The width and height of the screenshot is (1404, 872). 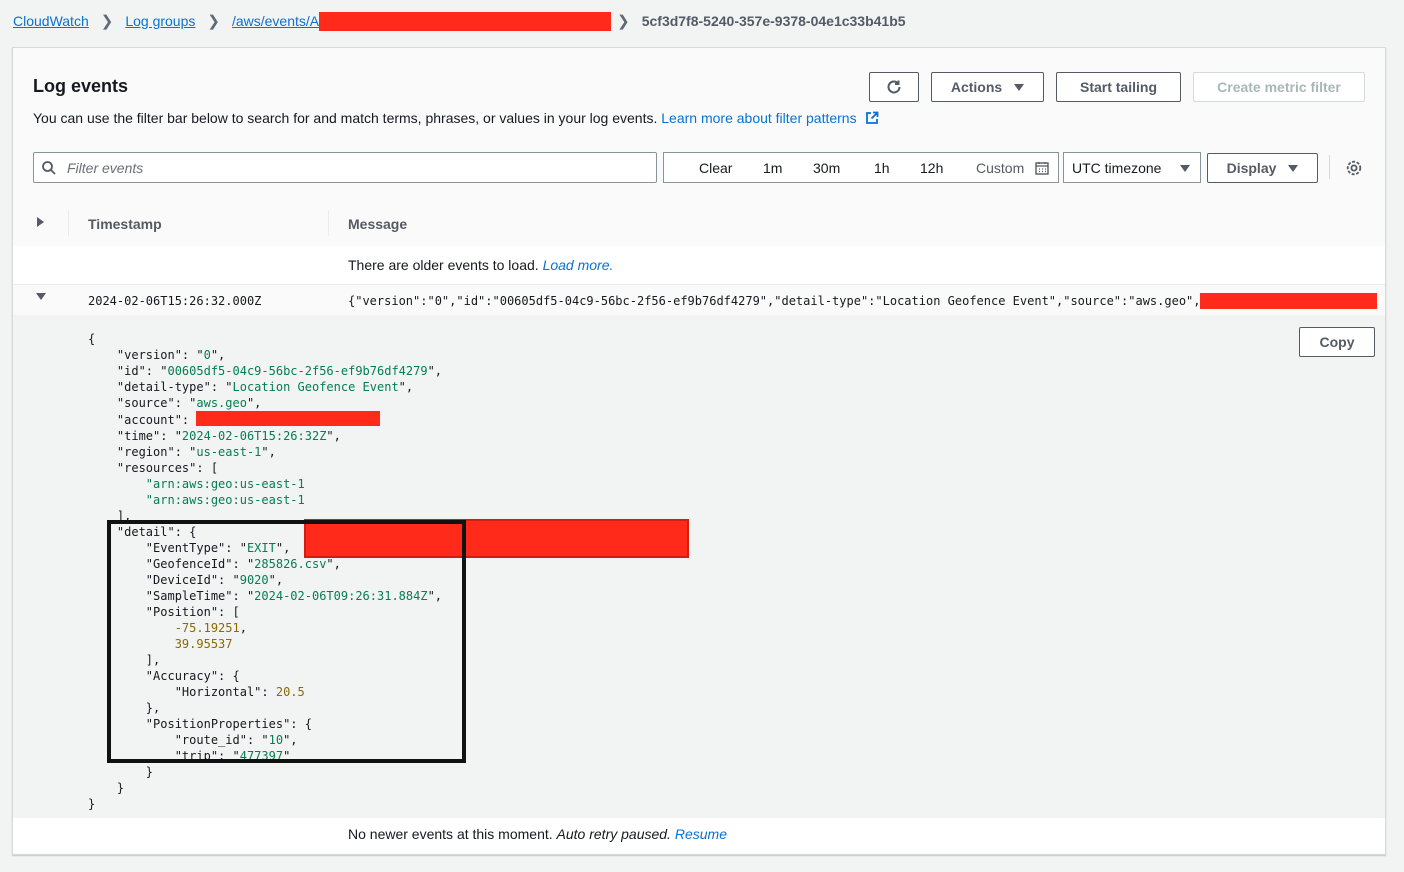 What do you see at coordinates (443, 265) in the screenshot?
I see `older-events-text: There are older events to load.` at bounding box center [443, 265].